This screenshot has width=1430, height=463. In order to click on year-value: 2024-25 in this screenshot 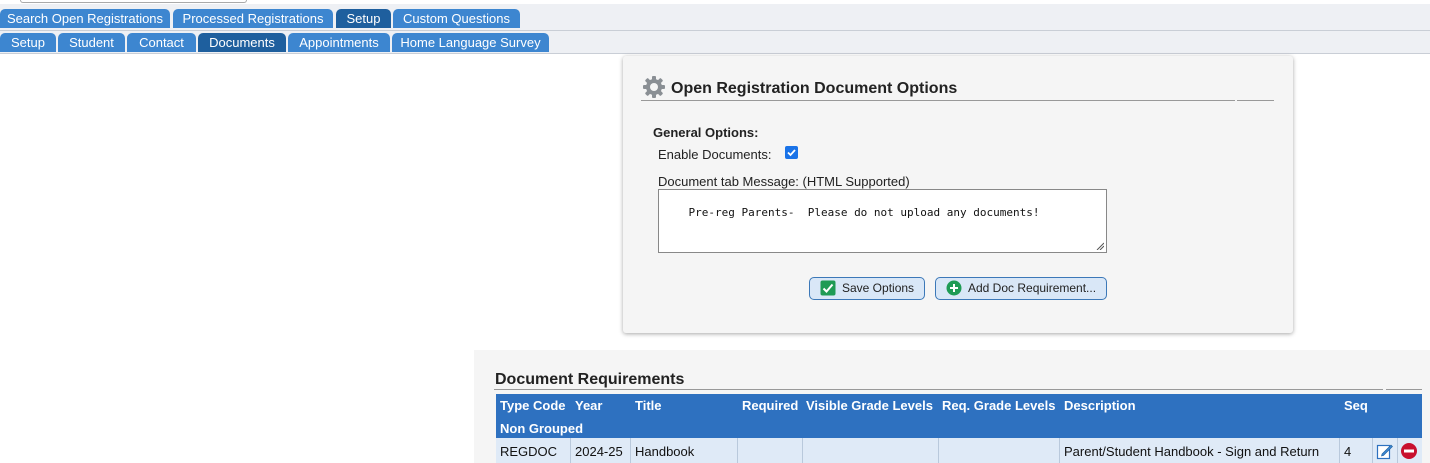, I will do `click(599, 451)`.